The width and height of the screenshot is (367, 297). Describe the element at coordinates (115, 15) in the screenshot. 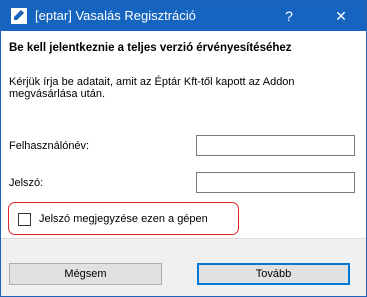

I see `window-title: [eptar] Vasalás Regisztráció` at that location.